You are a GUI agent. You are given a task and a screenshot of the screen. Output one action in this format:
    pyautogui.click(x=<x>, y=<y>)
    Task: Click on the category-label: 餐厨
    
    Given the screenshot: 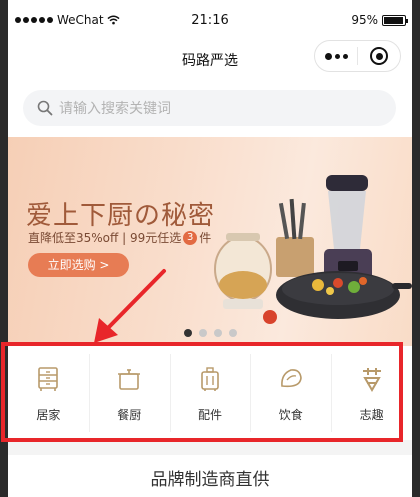 What is the action you would take?
    pyautogui.click(x=129, y=415)
    